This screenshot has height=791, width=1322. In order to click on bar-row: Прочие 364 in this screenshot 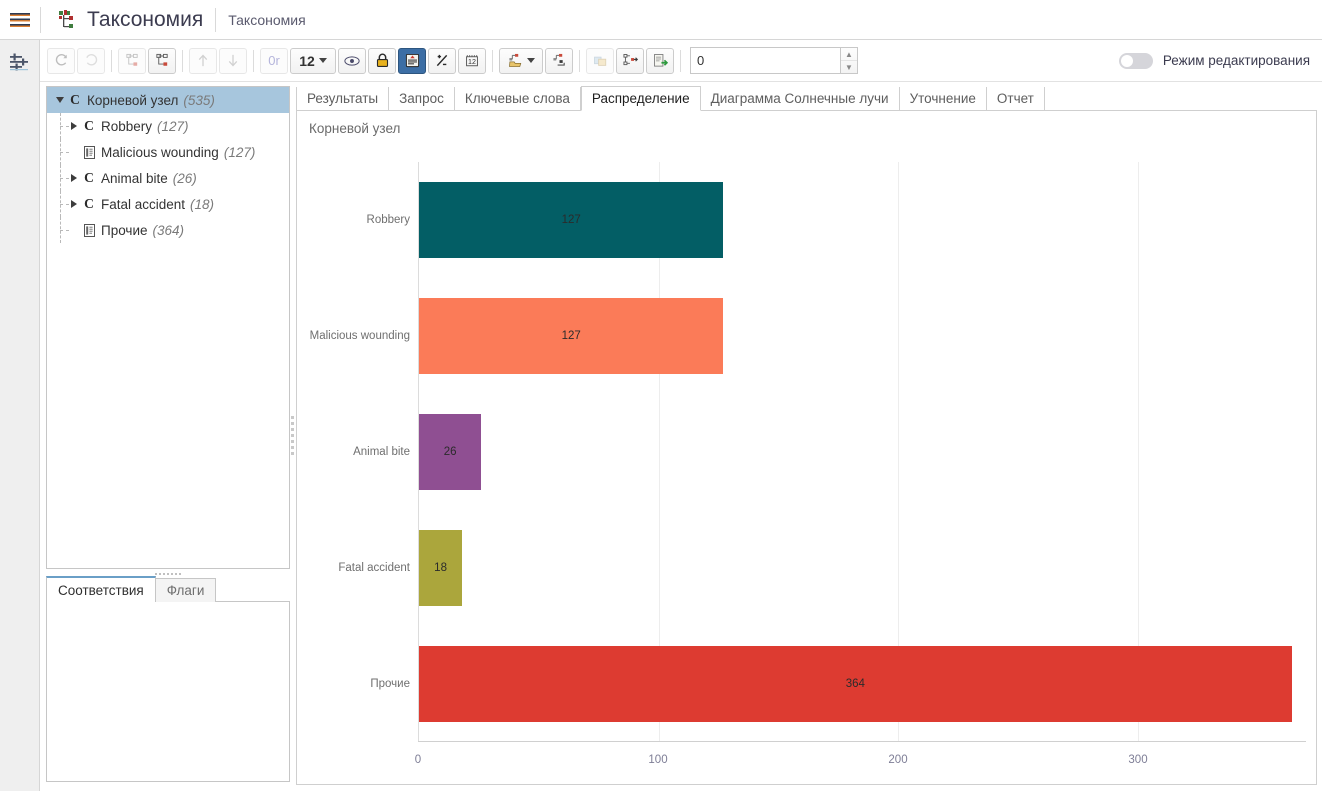, I will do `click(838, 684)`.